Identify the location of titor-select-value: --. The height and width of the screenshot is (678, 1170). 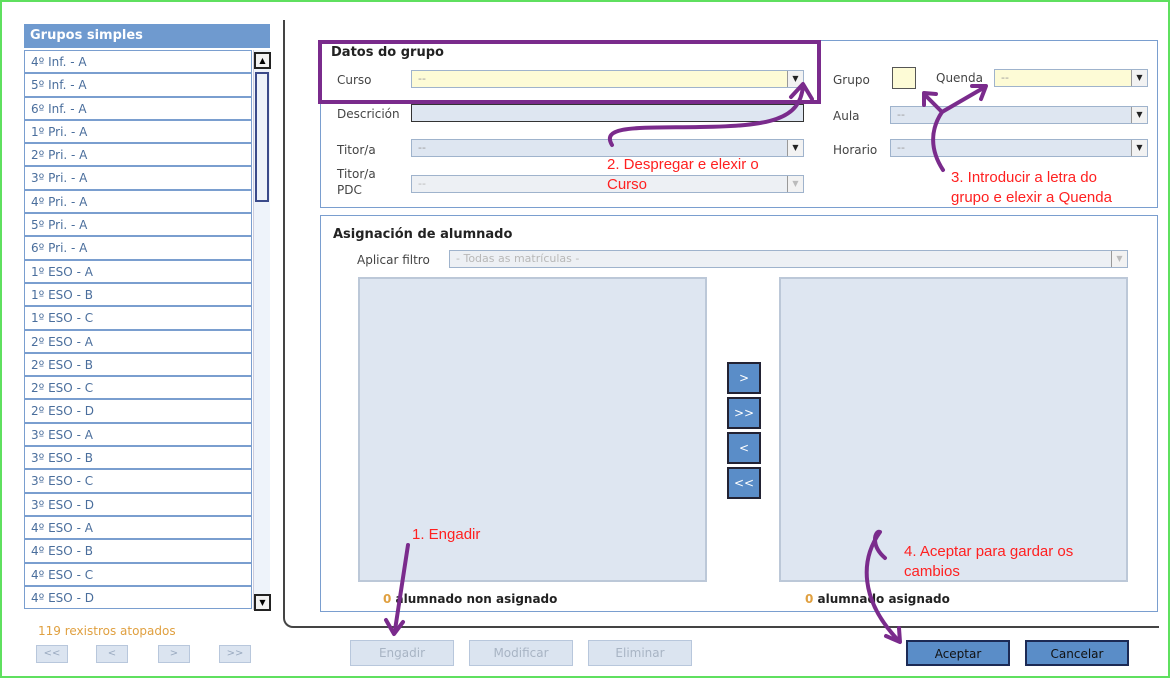
(422, 147).